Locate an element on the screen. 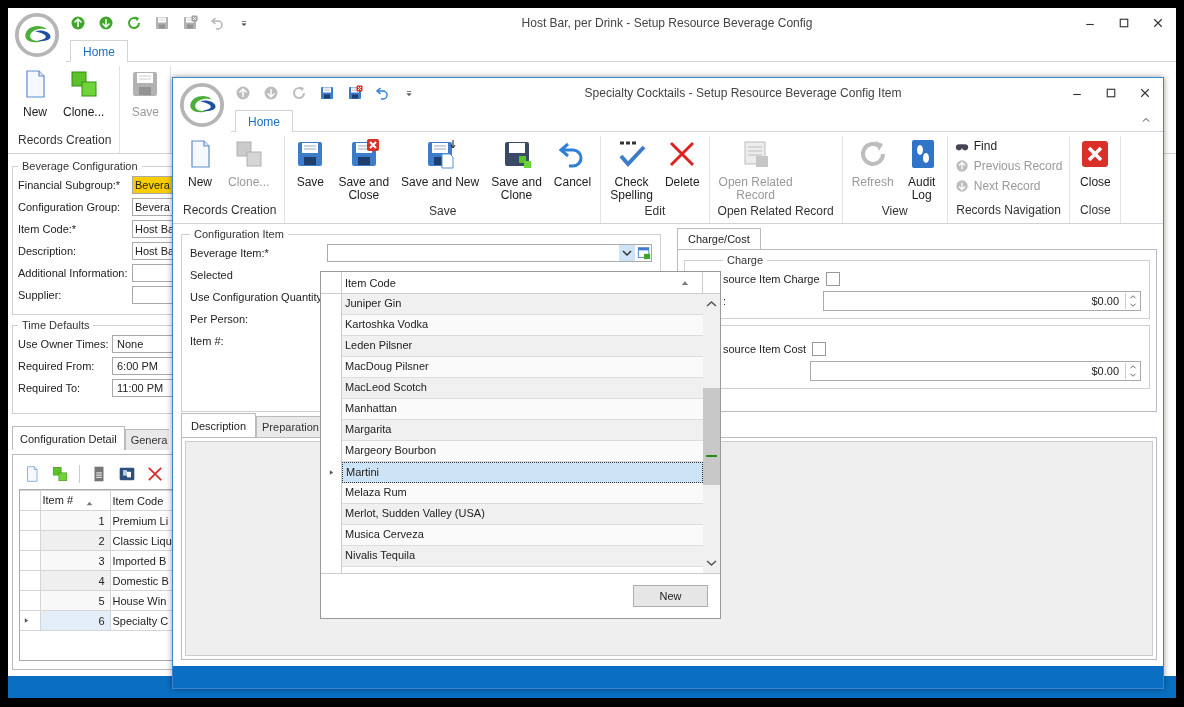 The width and height of the screenshot is (1184, 707). refresh-icon is located at coordinates (134, 22).